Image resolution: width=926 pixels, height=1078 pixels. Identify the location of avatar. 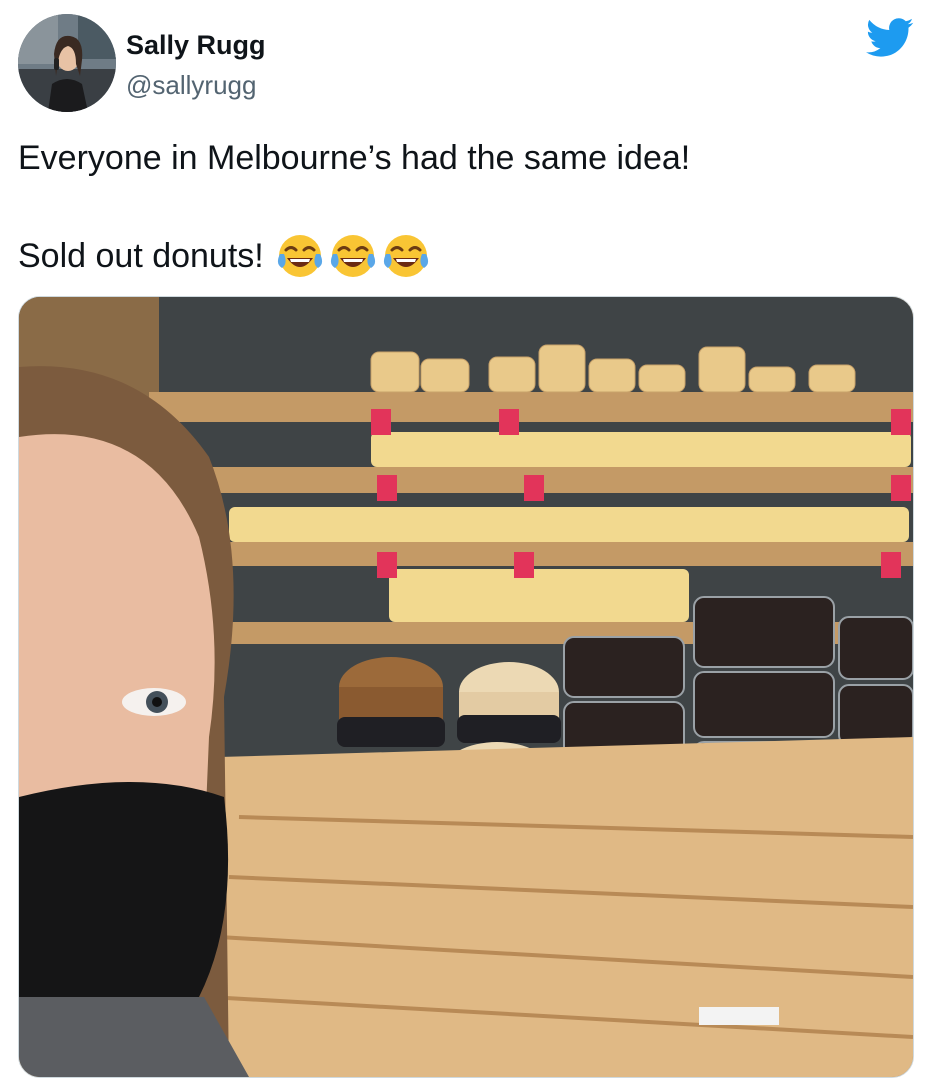
(67, 63).